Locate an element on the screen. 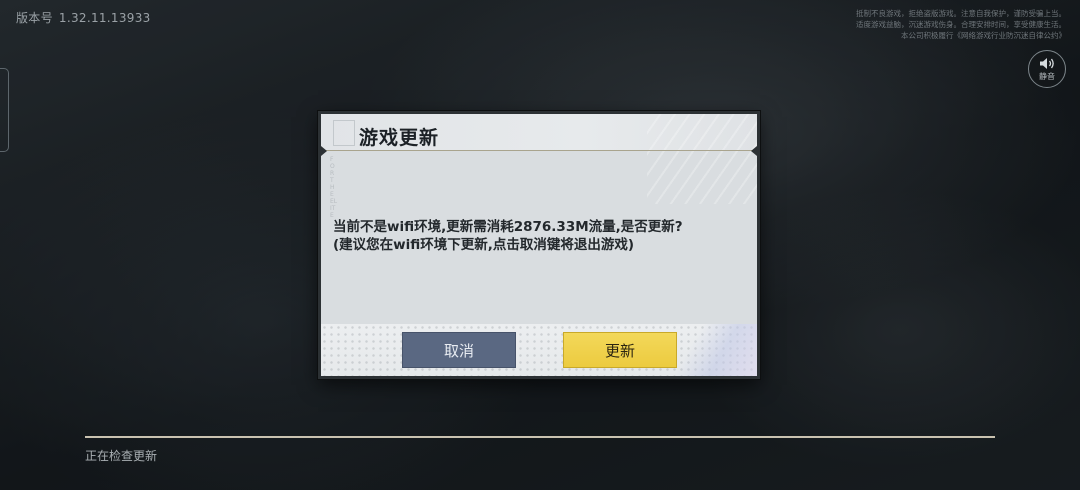 The width and height of the screenshot is (1080, 490). left-notch is located at coordinates (324, 151).